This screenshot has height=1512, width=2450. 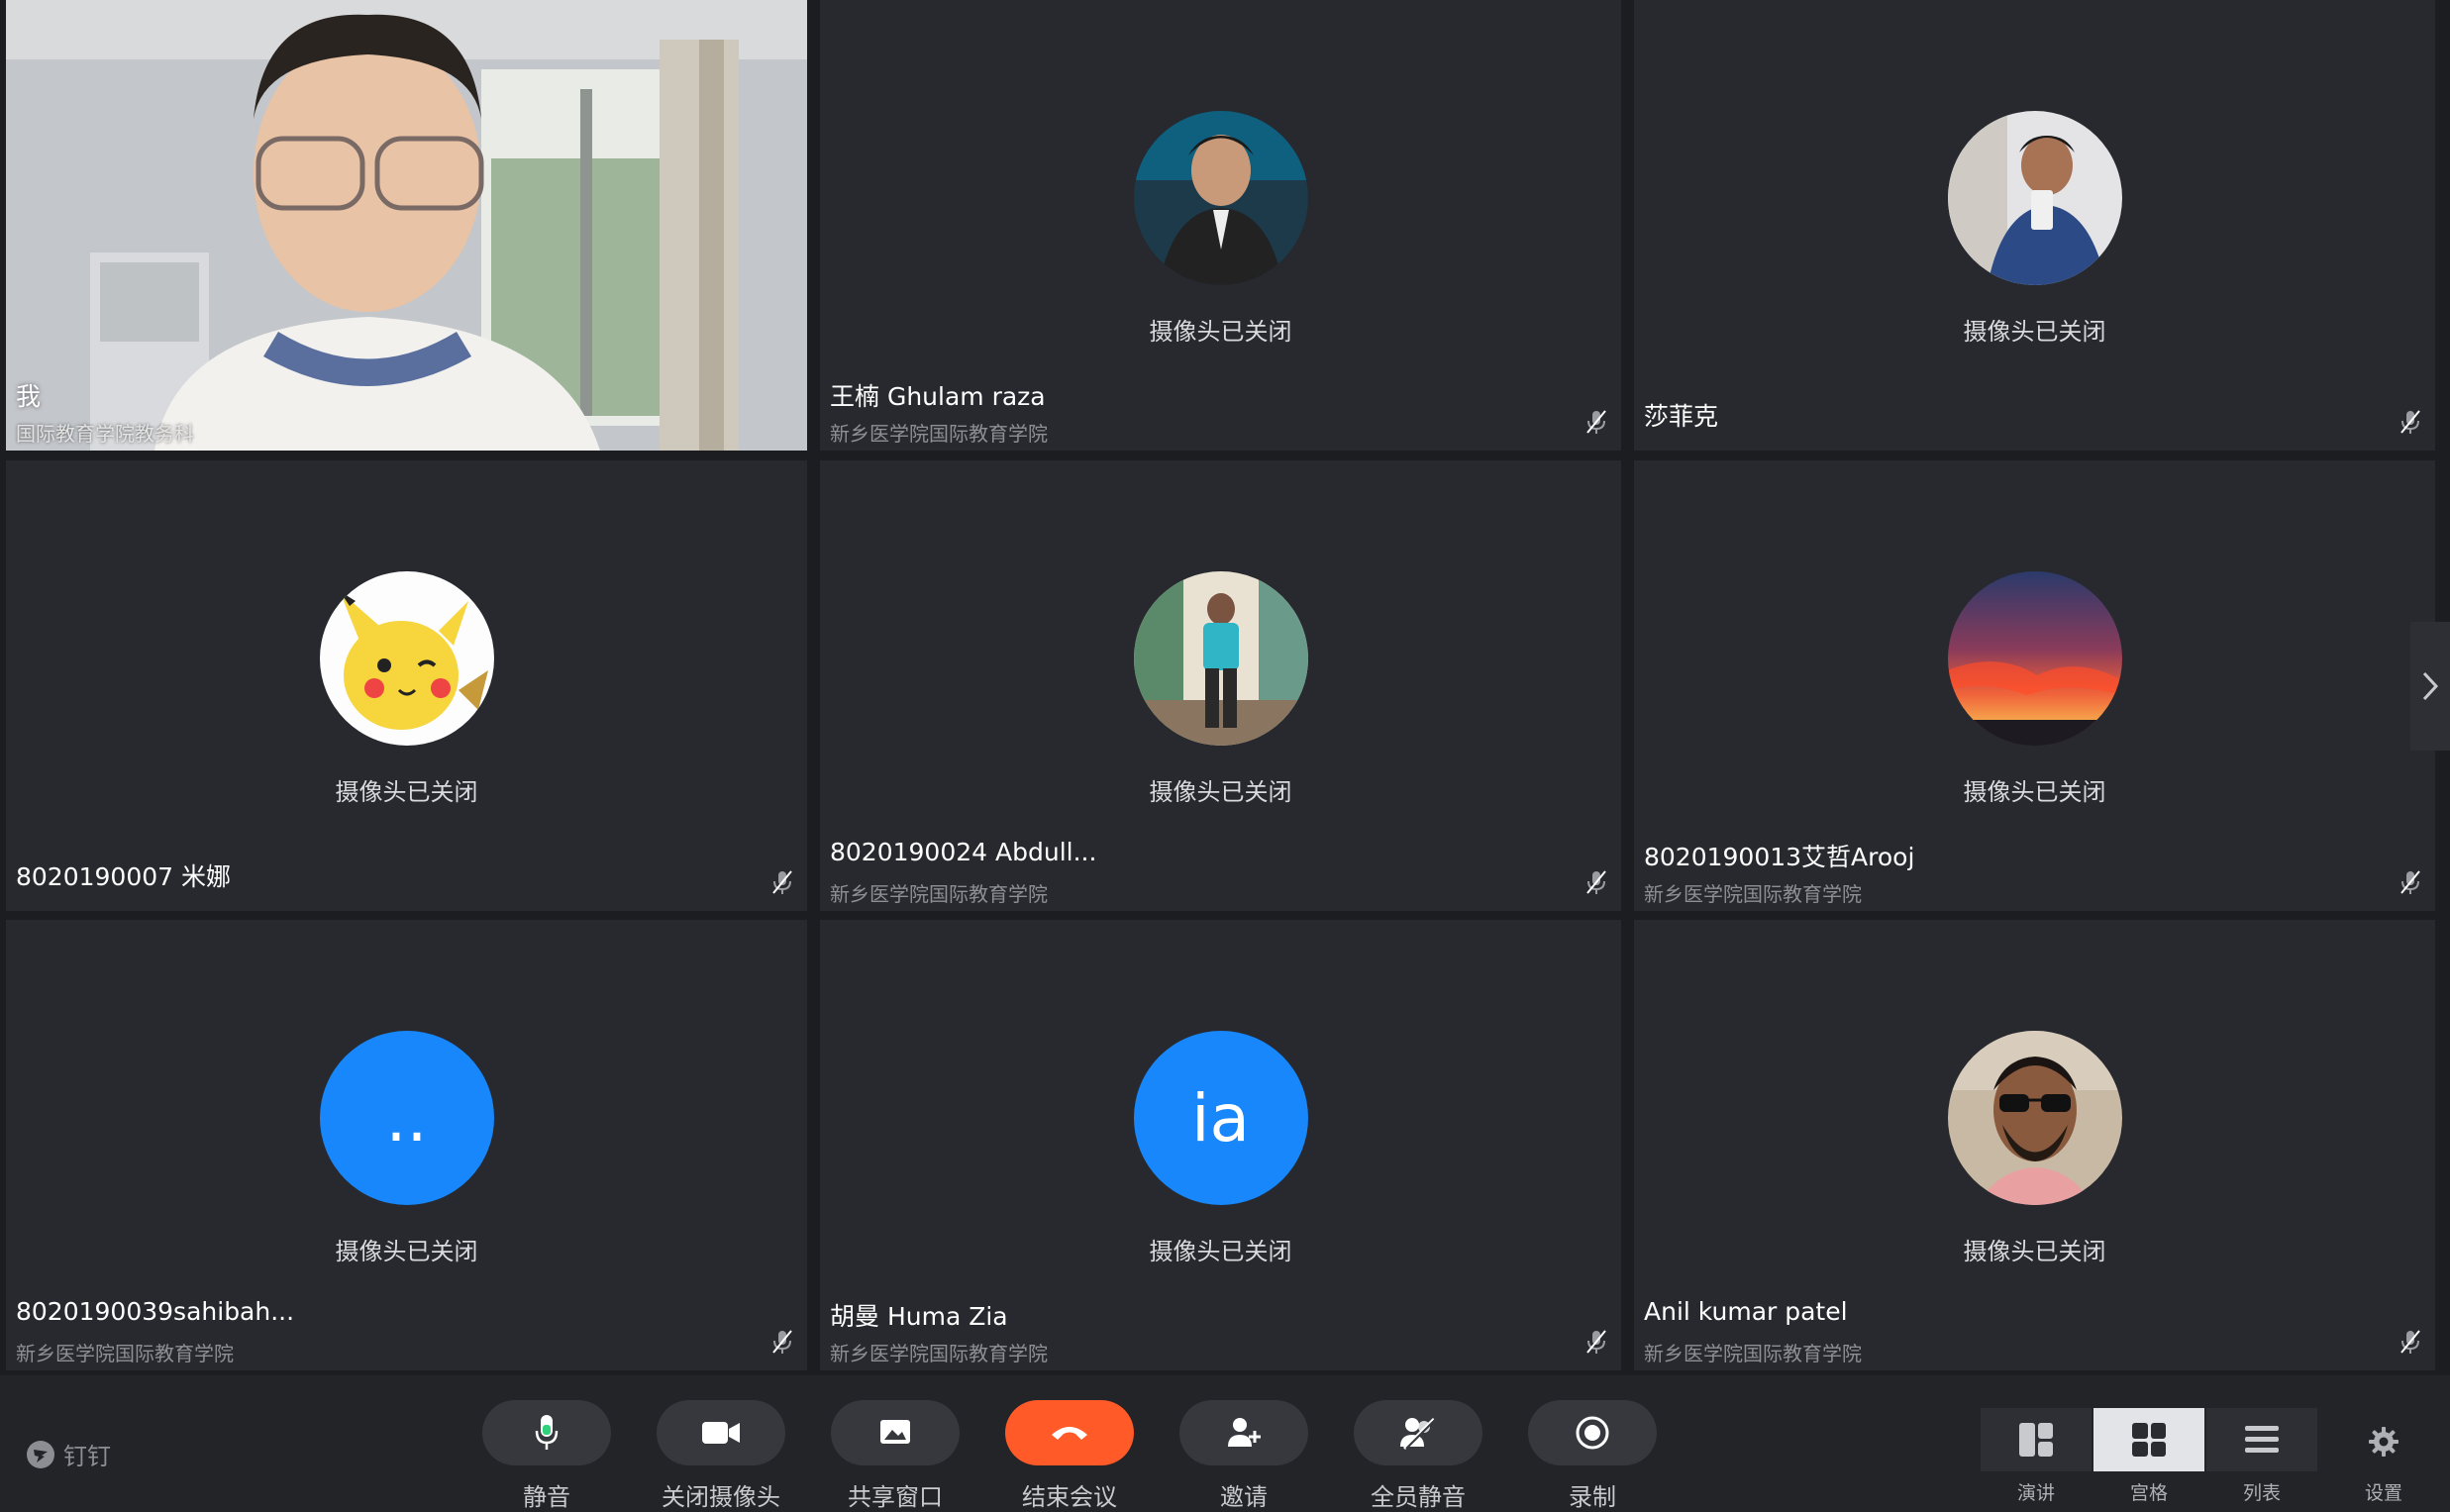 I want to click on invite-label: 邀请, so click(x=1244, y=1497).